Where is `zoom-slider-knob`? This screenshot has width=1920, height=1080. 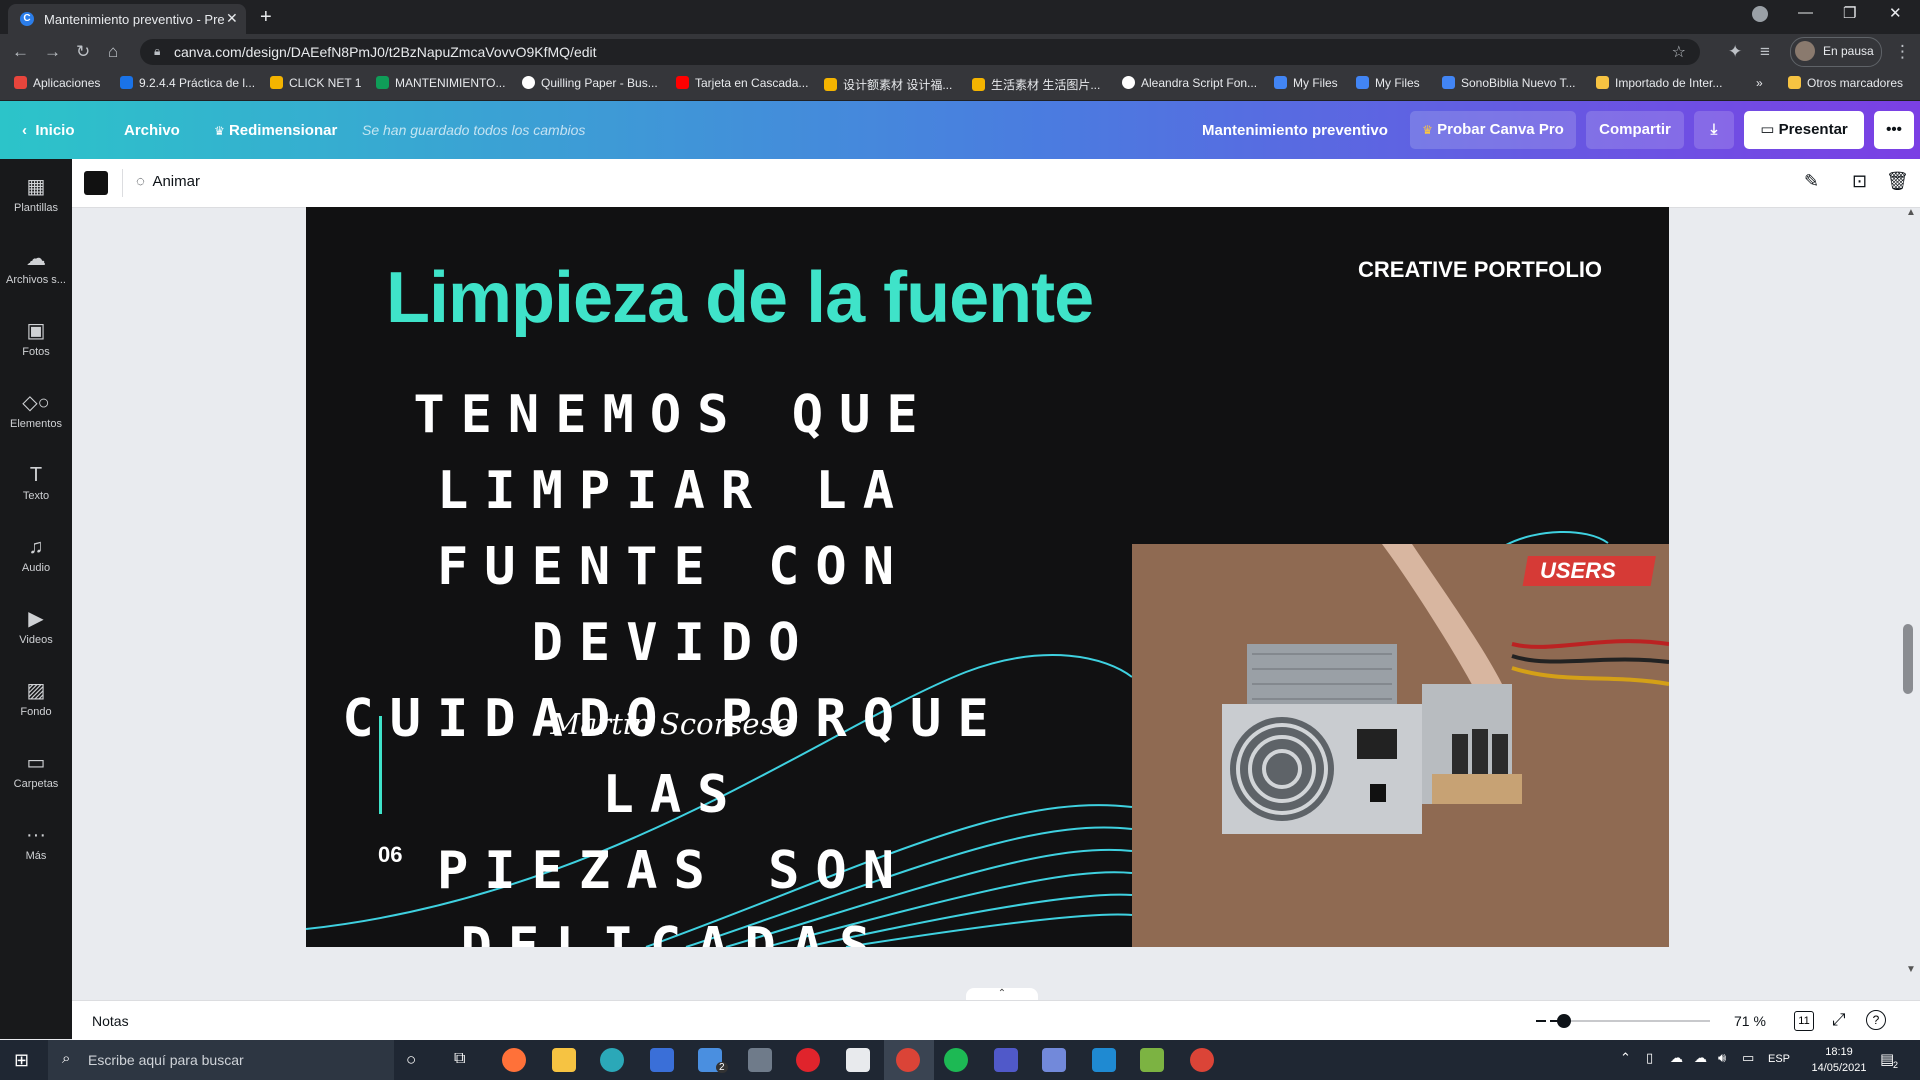 zoom-slider-knob is located at coordinates (1564, 1021).